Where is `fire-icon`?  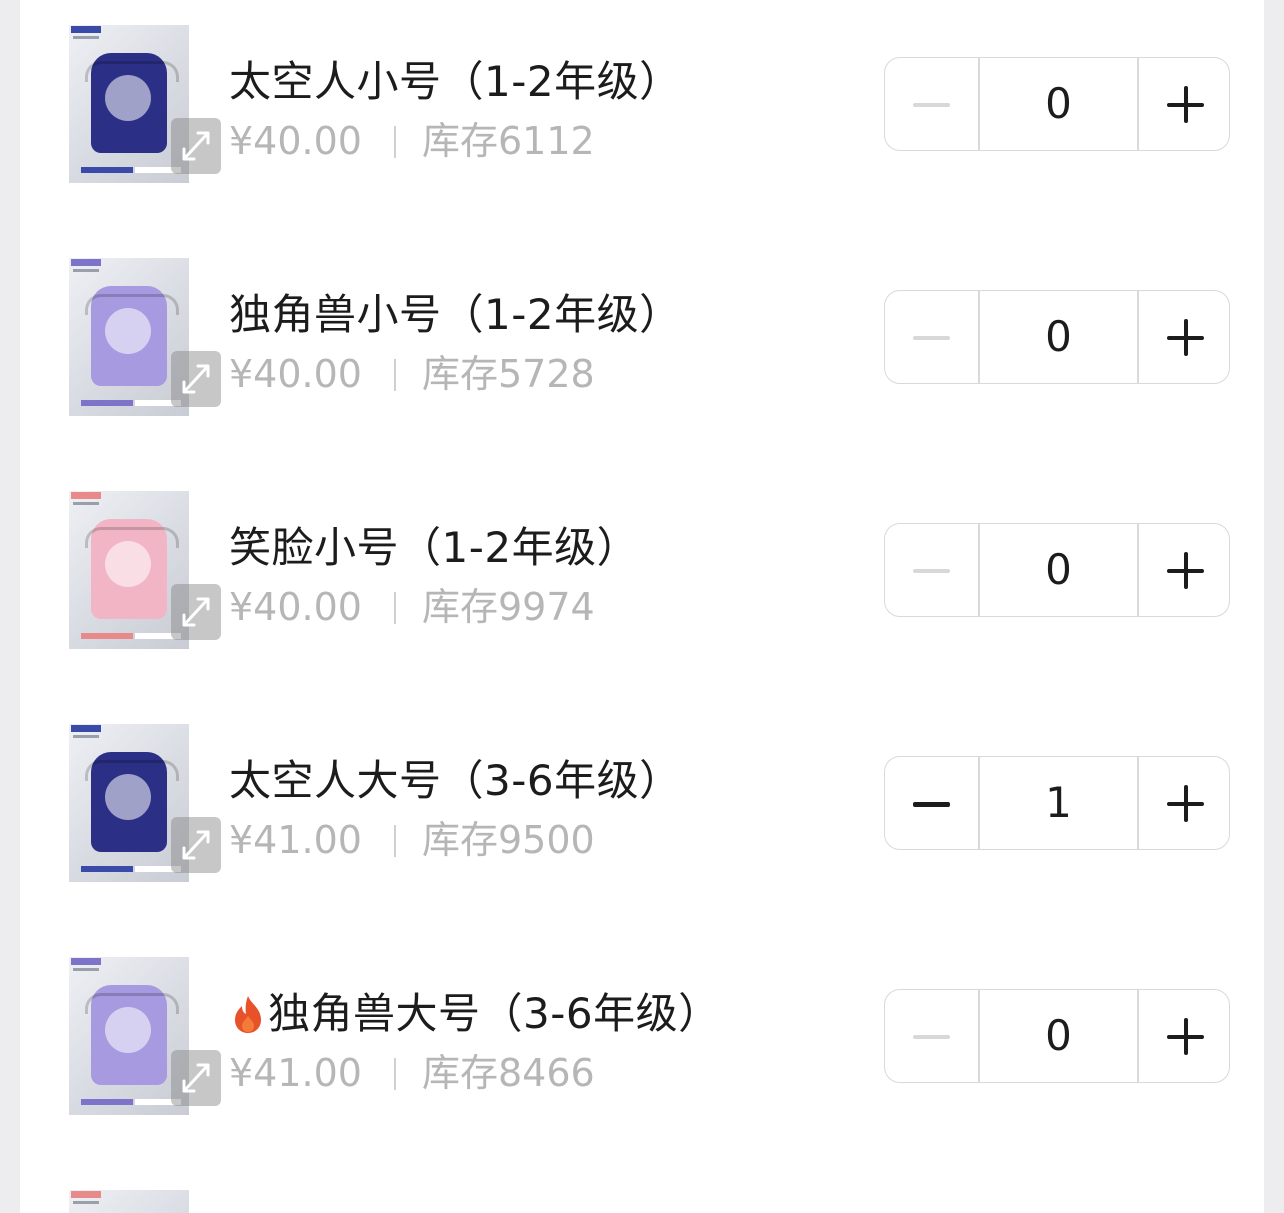 fire-icon is located at coordinates (248, 1014).